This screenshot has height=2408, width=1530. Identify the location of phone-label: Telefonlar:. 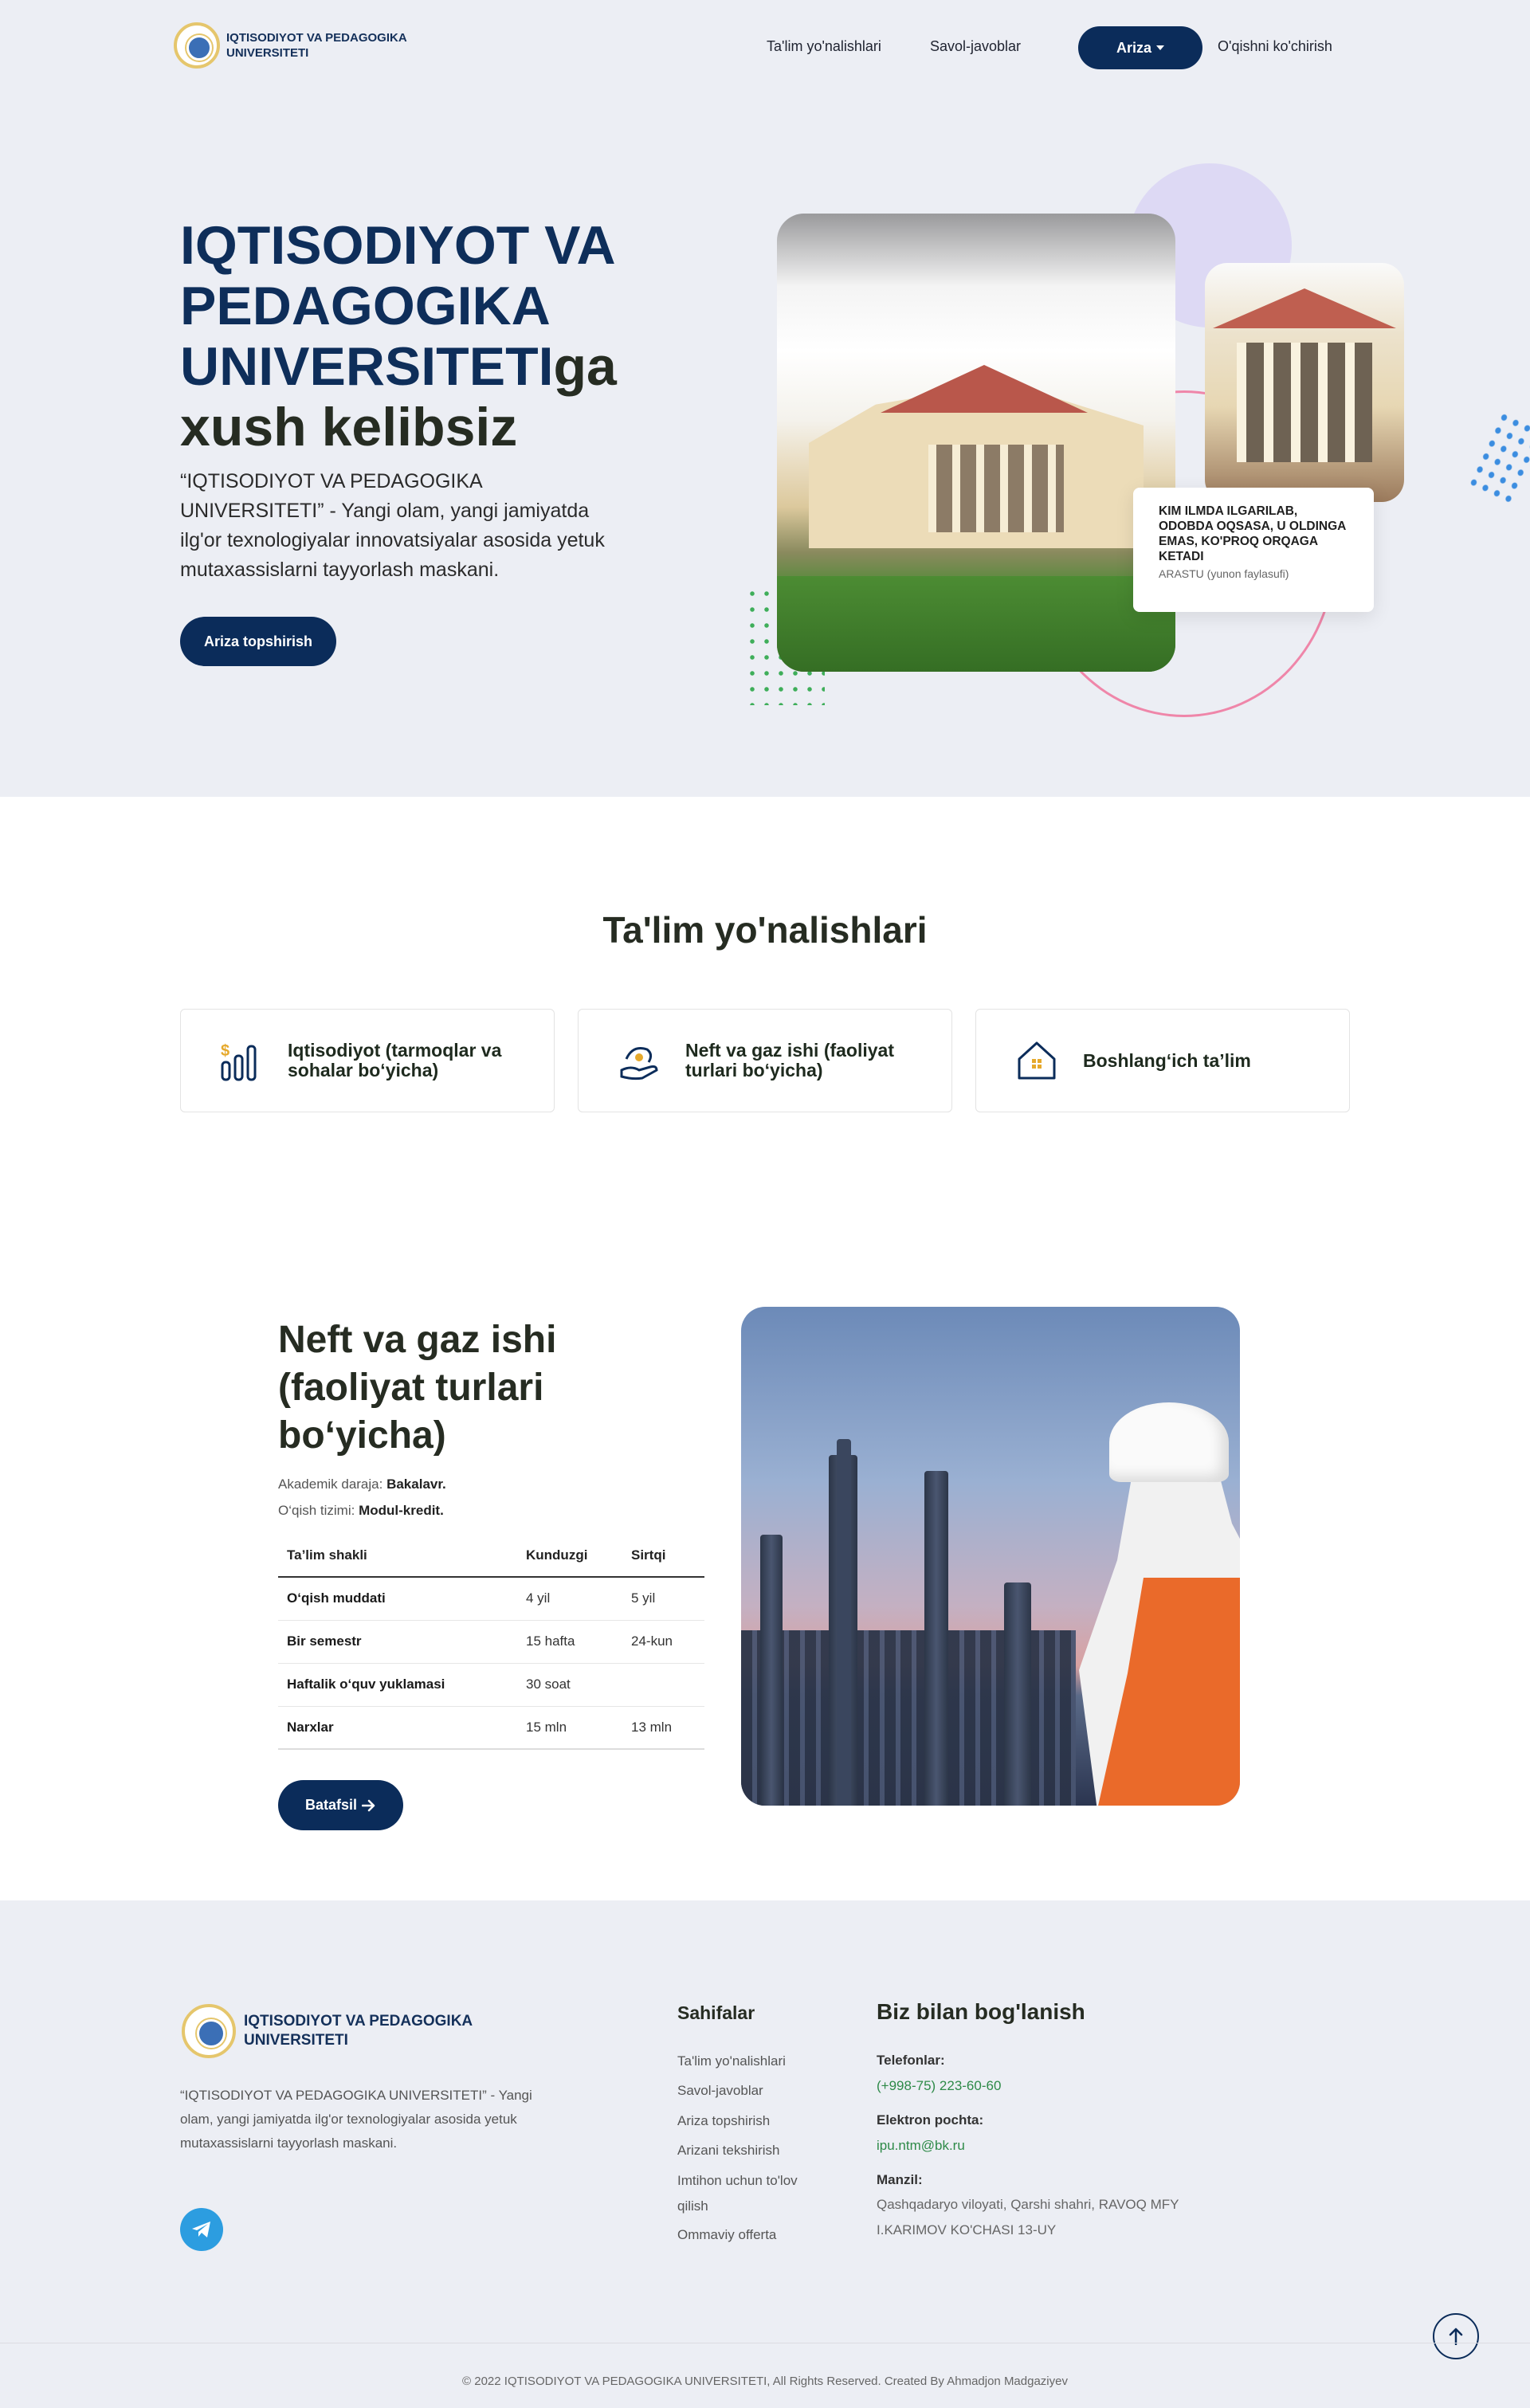
(911, 2060).